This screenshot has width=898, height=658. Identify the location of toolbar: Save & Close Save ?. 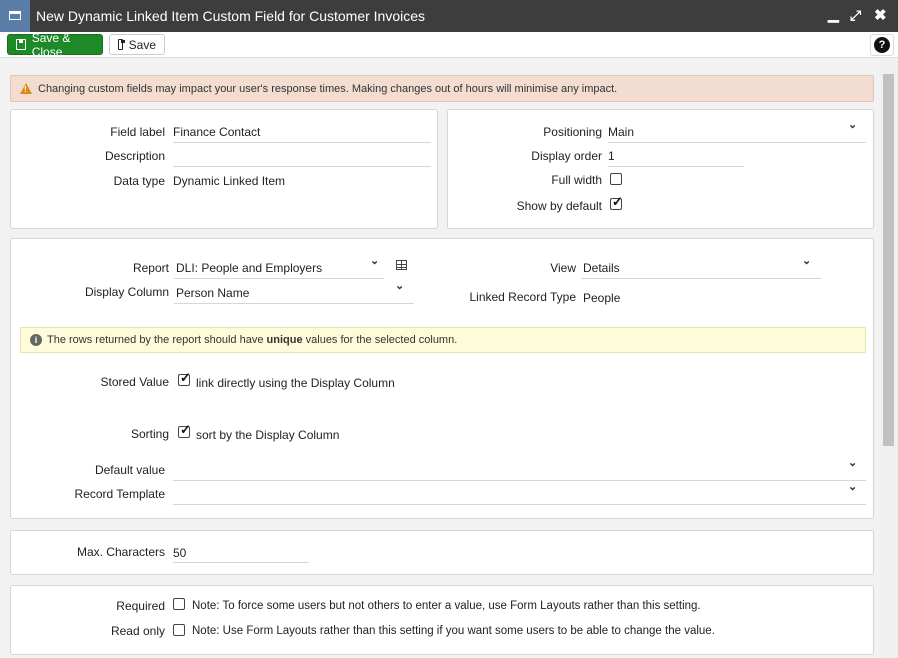
(449, 45).